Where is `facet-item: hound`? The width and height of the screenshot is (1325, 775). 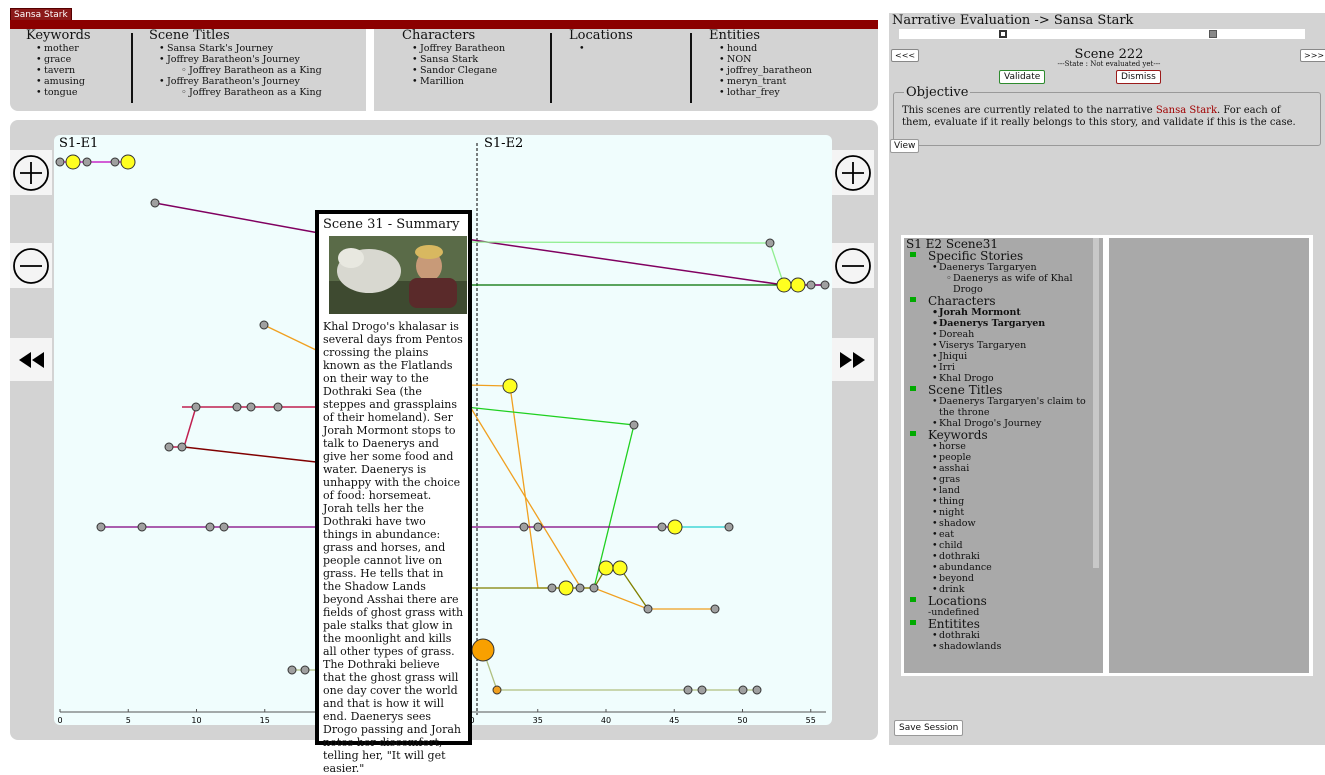
facet-item: hound is located at coordinates (800, 48).